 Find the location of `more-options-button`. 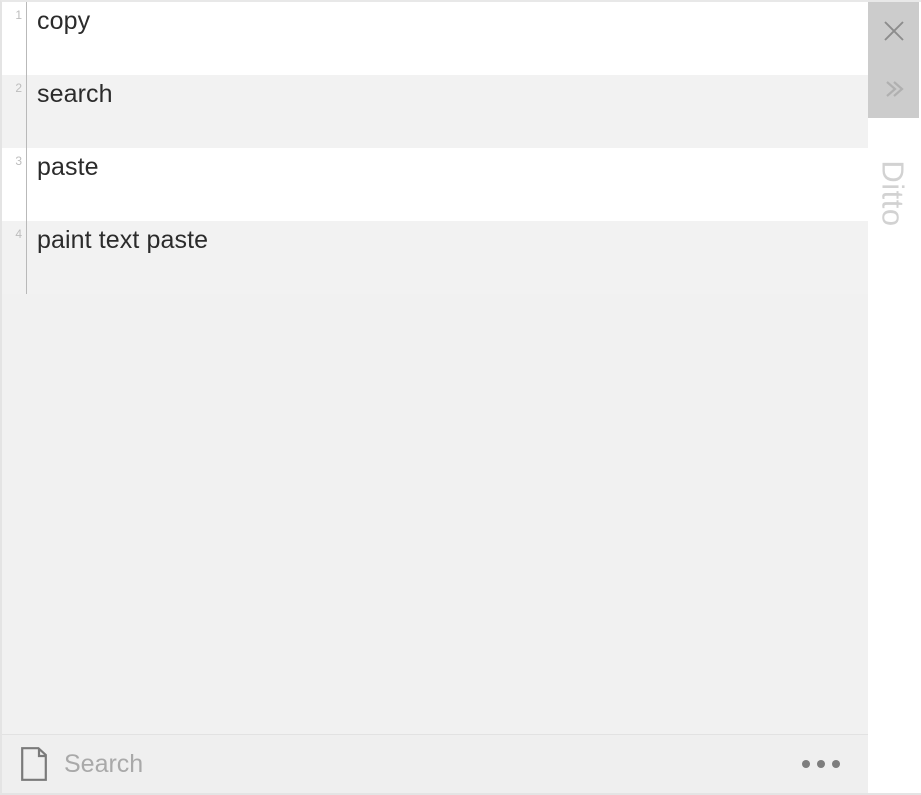

more-options-button is located at coordinates (821, 764).